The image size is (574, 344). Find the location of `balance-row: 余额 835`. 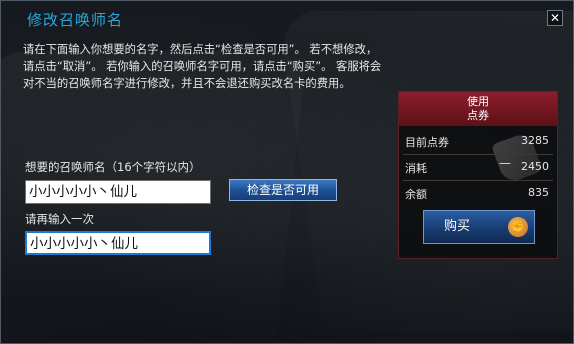

balance-row: 余额 835 is located at coordinates (477, 194).